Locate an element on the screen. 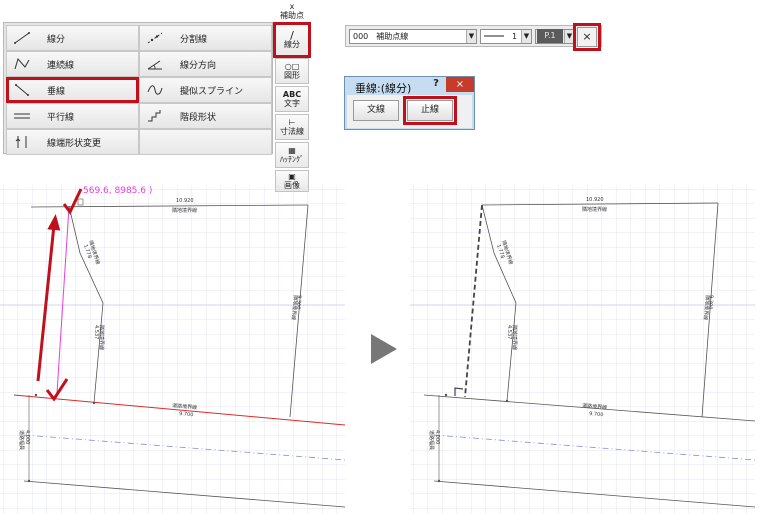  line-width-select: 1 ▼ is located at coordinates (506, 36).